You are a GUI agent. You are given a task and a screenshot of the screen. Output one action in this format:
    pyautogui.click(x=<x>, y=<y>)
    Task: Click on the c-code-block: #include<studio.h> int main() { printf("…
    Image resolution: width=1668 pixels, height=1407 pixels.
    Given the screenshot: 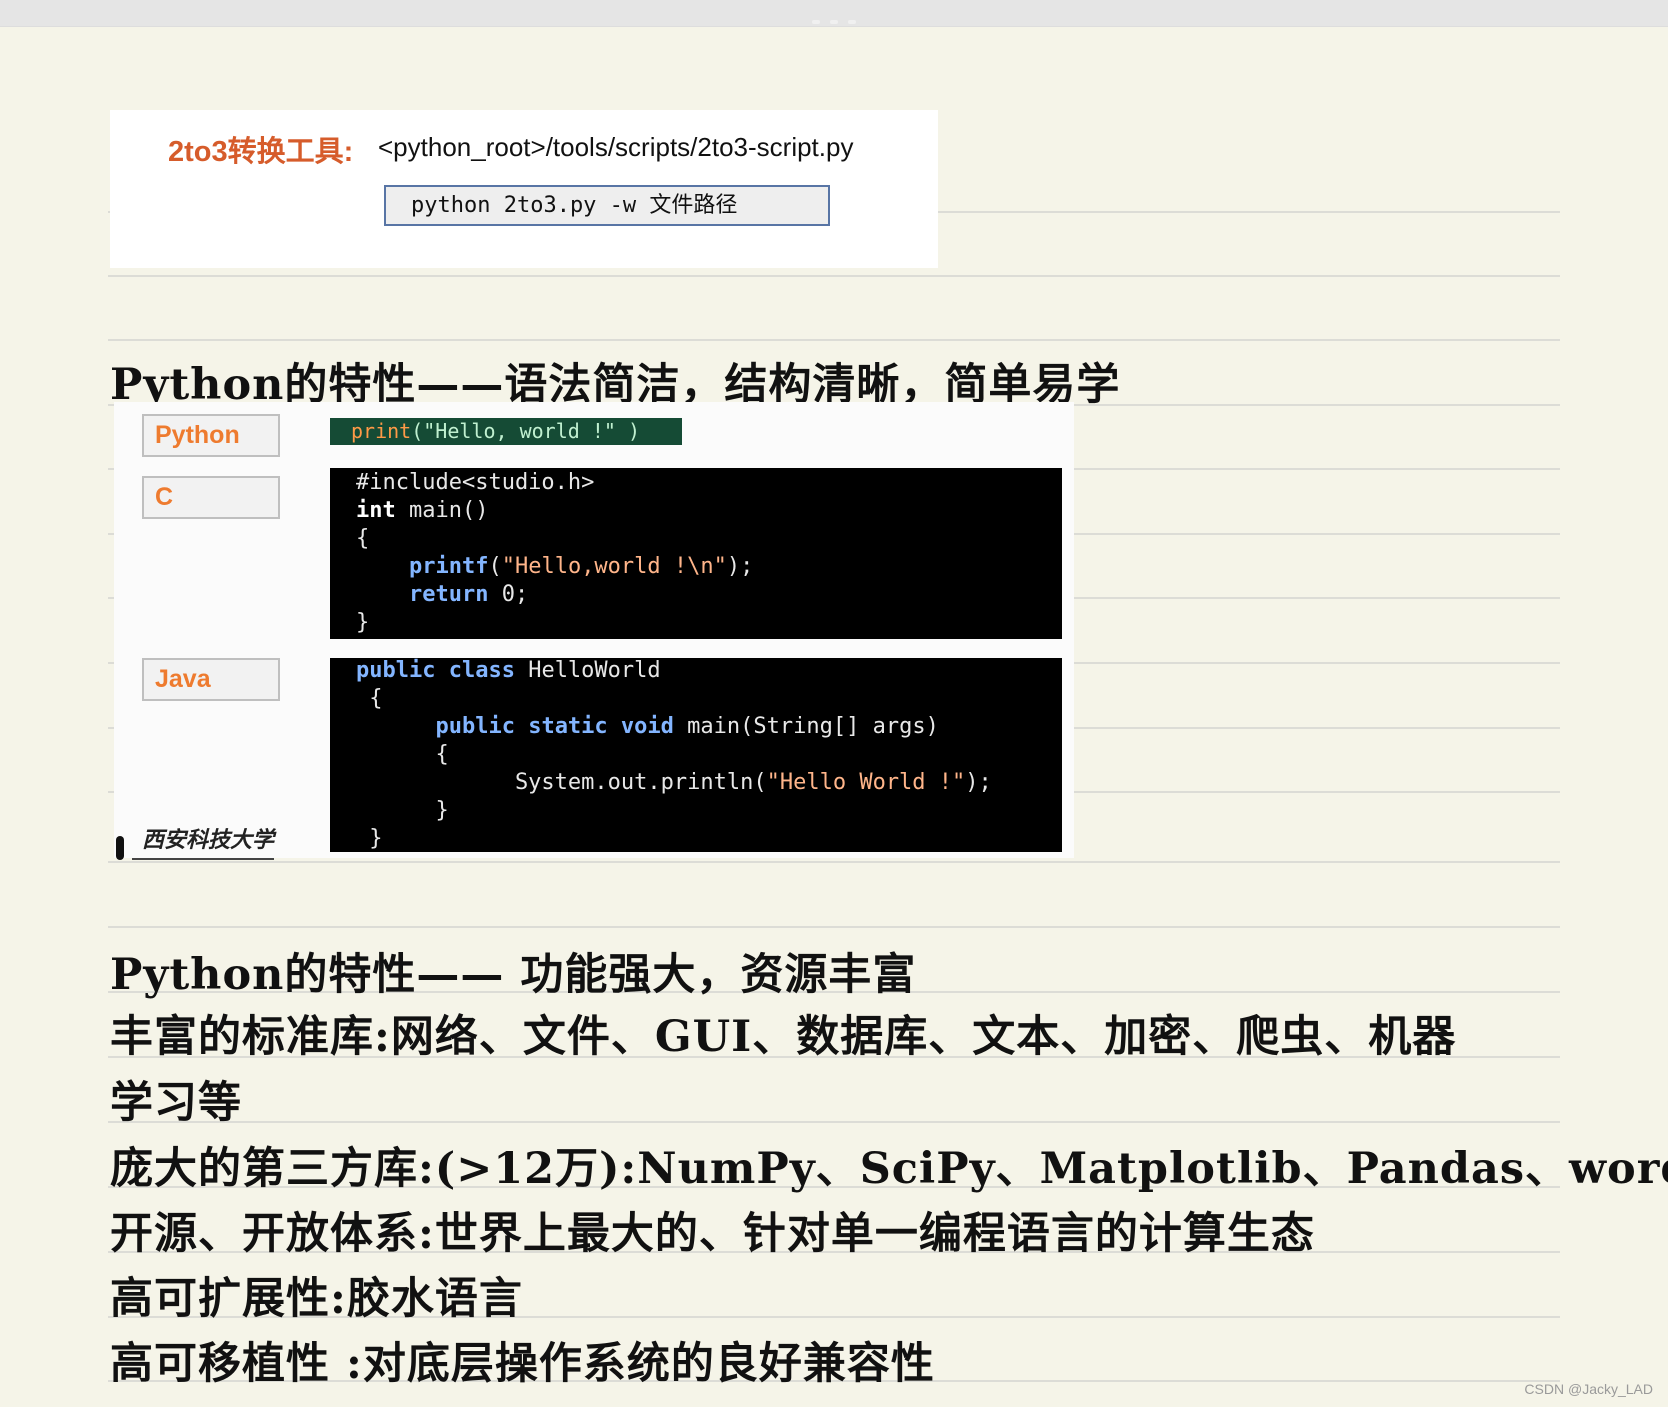 What is the action you would take?
    pyautogui.click(x=696, y=553)
    